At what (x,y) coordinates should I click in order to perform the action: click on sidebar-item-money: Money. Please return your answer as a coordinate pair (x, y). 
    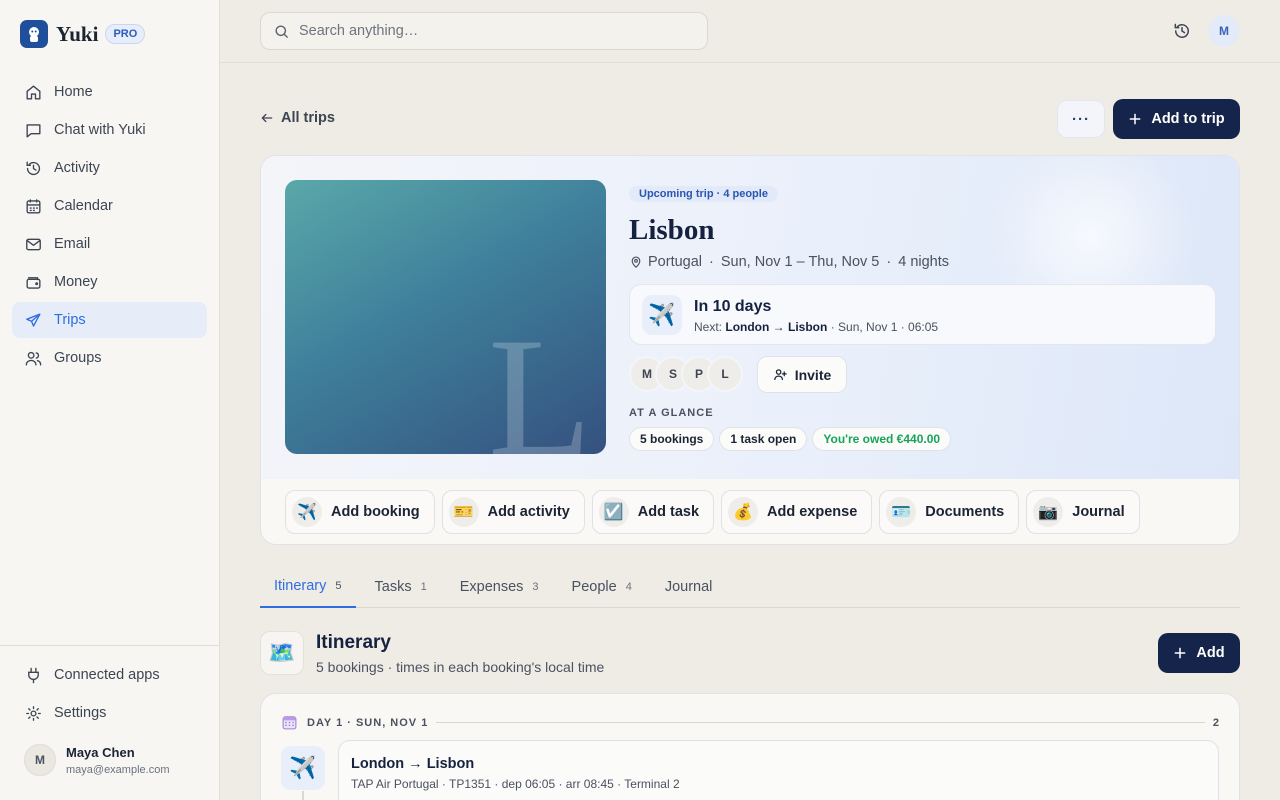
    Looking at the image, I should click on (109, 282).